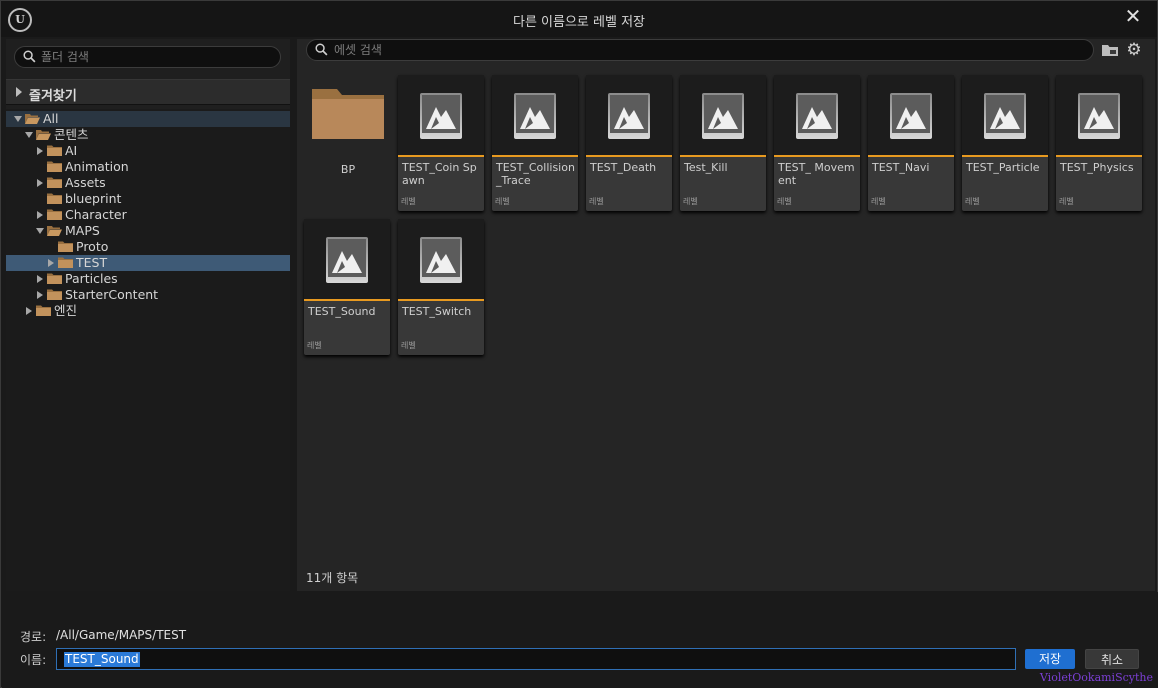 The width and height of the screenshot is (1158, 688). I want to click on close-icon: ✕, so click(1133, 16).